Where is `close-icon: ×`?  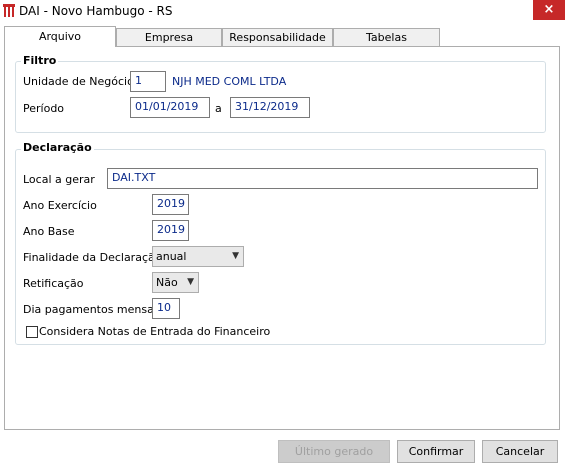
close-icon: × is located at coordinates (549, 9).